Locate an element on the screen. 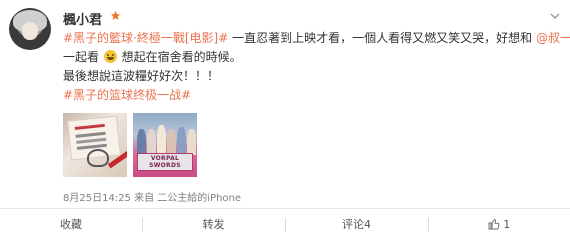 The image size is (570, 240). topic-link-movie: #黑子的籃球·終極一戰[电影]# is located at coordinates (145, 38).